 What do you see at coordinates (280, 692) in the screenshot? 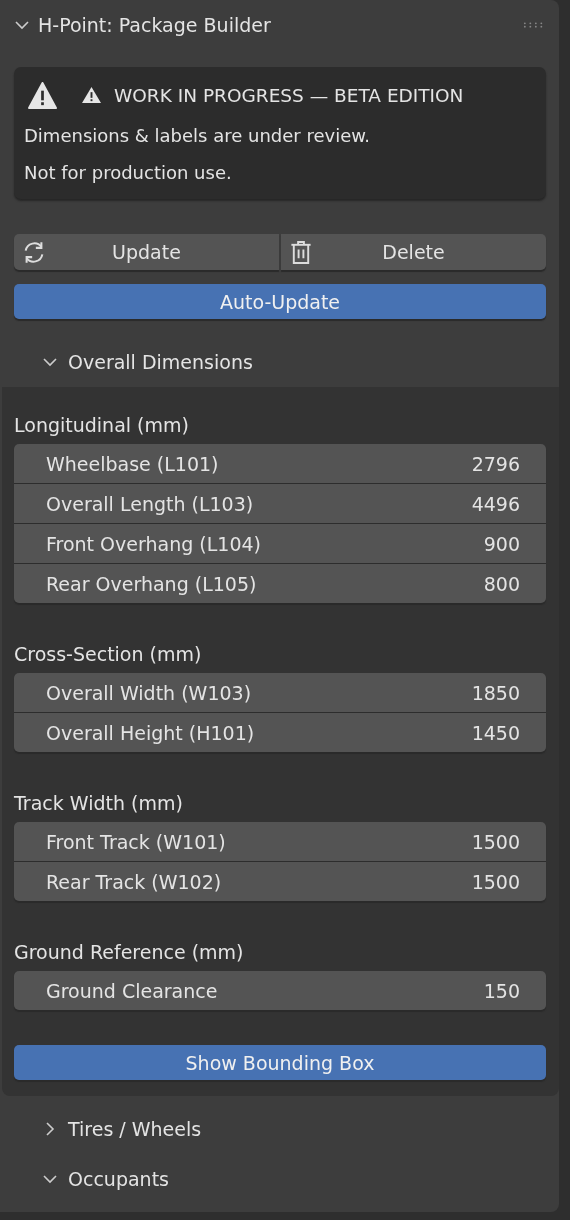
I see `number-field: Overall Width (W103) 1850` at bounding box center [280, 692].